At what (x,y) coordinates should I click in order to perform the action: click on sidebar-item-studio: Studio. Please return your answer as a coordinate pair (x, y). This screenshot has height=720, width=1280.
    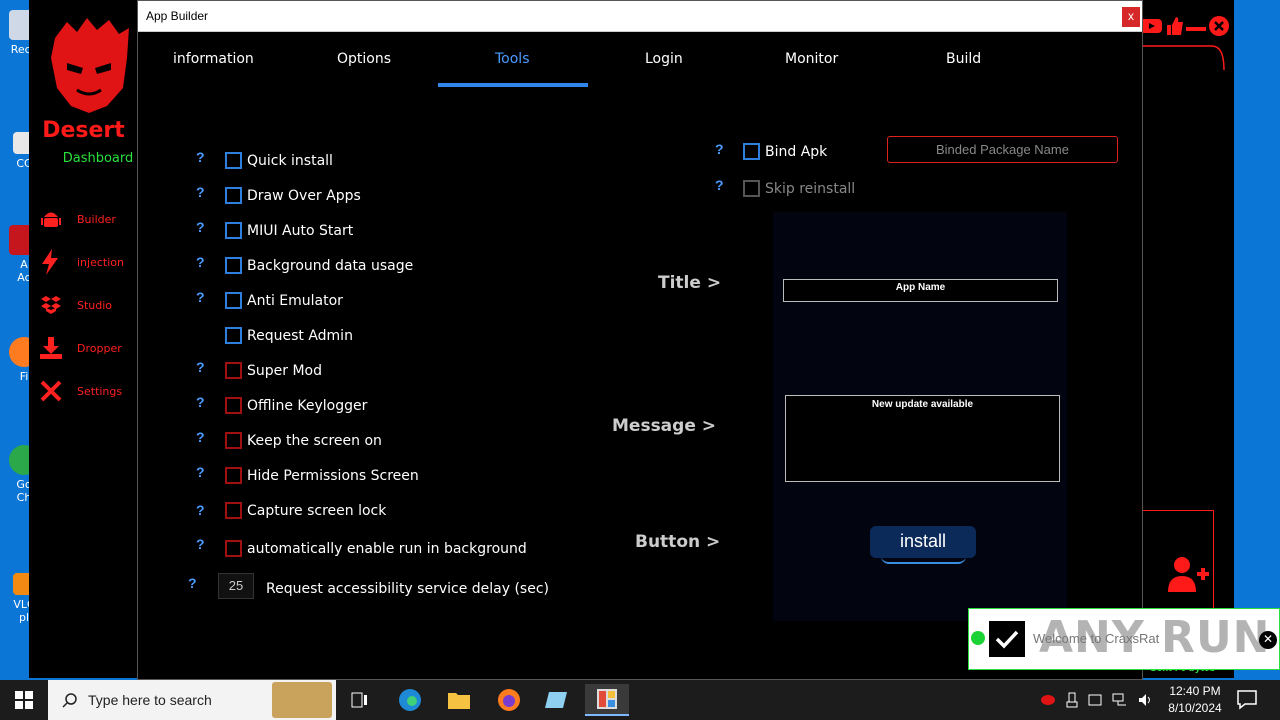
    Looking at the image, I should click on (89, 305).